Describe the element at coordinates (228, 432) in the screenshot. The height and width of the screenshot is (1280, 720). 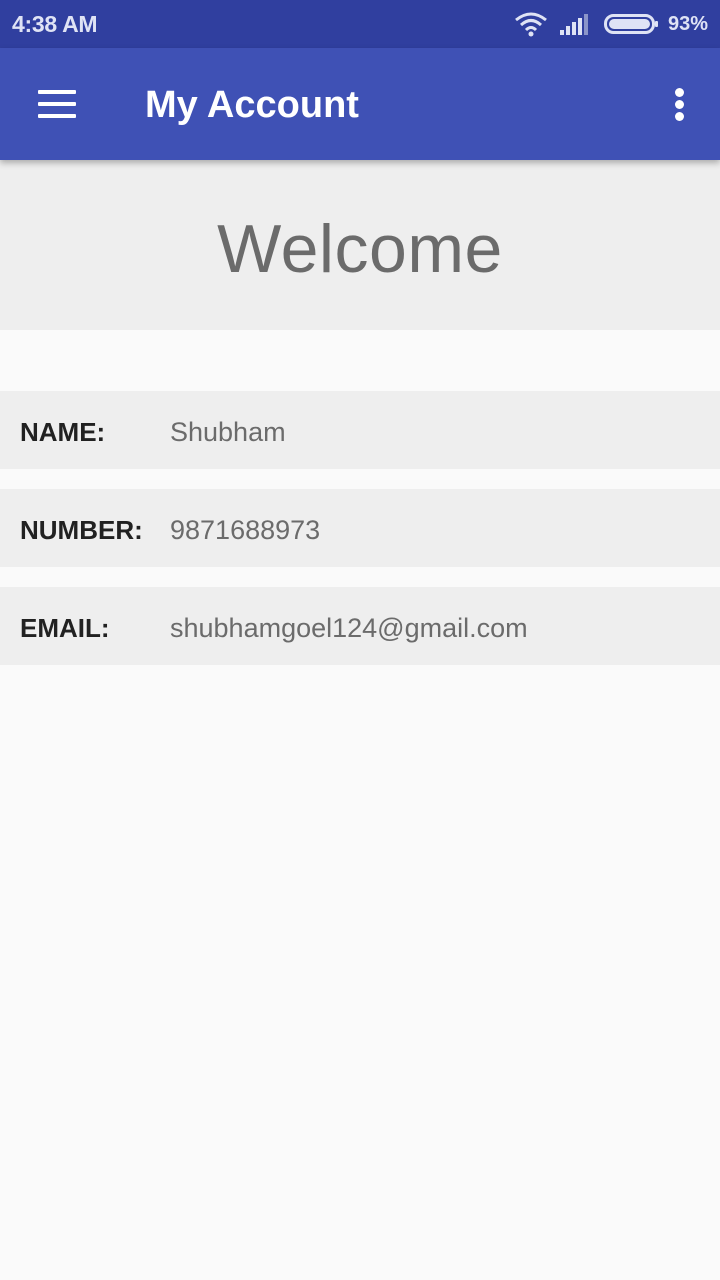
I see `name-value: Shubham` at that location.